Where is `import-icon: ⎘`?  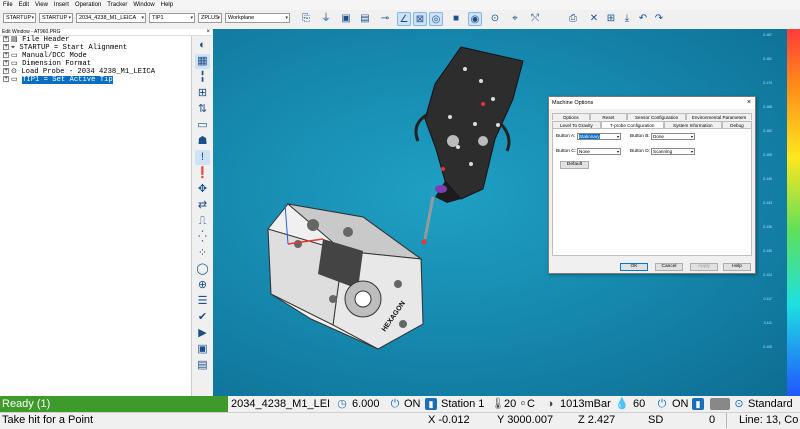
import-icon: ⎘ is located at coordinates (306, 19).